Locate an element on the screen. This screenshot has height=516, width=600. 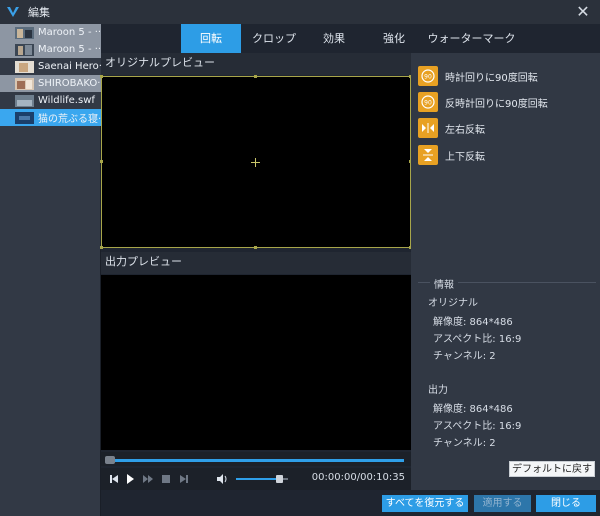
rotate-counterclockwise-icon: 90 is located at coordinates (428, 102).